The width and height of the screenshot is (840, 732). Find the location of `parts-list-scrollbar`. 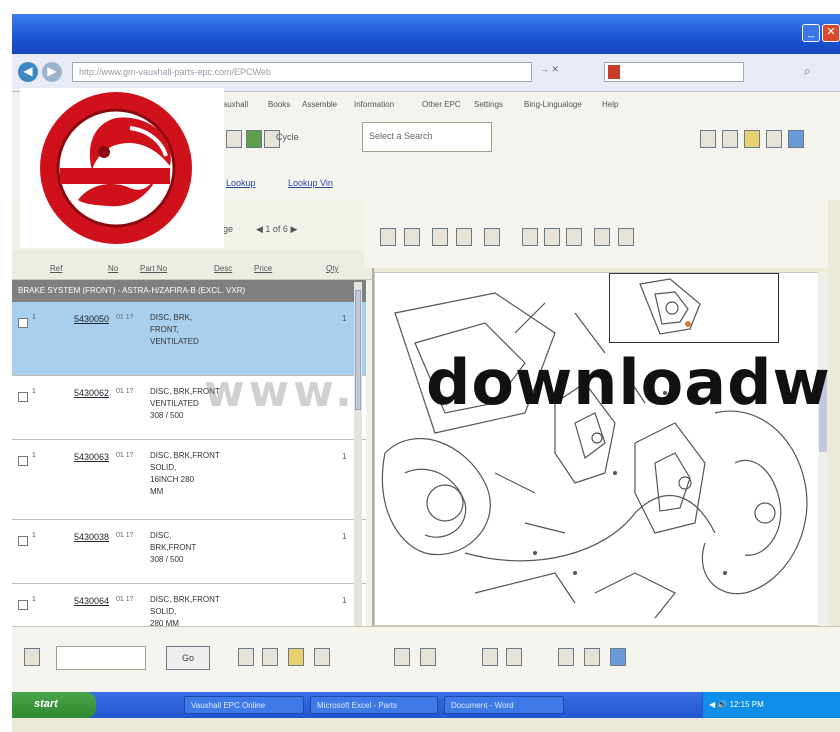

parts-list-scrollbar is located at coordinates (358, 454).